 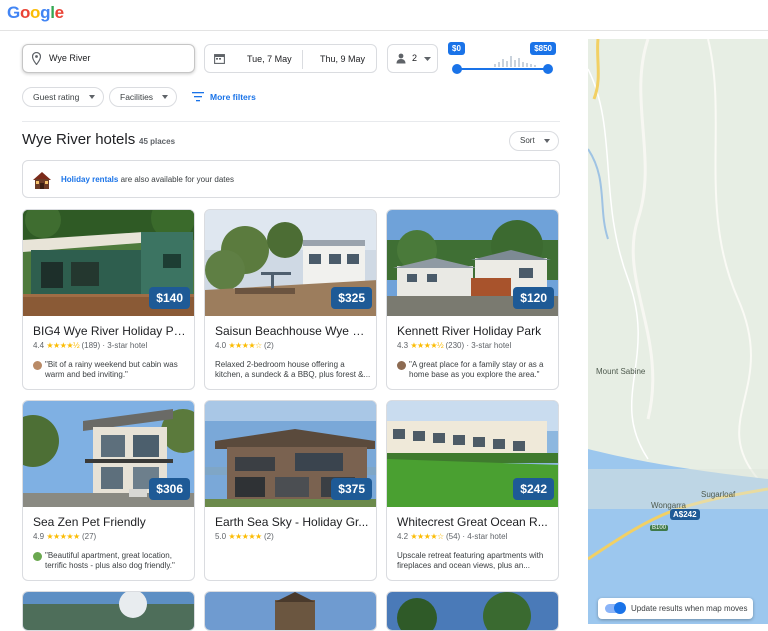 I want to click on divider, so click(x=291, y=121).